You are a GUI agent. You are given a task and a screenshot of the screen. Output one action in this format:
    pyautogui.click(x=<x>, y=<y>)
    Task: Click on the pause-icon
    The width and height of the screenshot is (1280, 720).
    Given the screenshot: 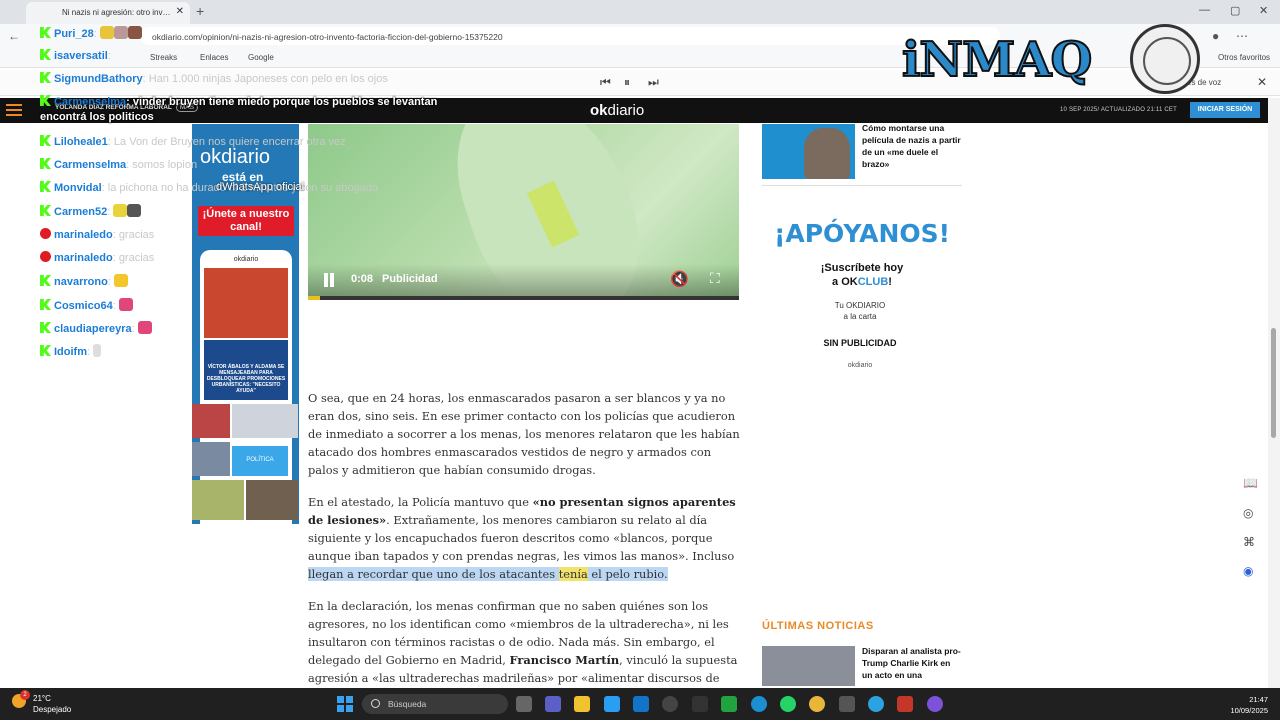 What is the action you would take?
    pyautogui.click(x=329, y=280)
    